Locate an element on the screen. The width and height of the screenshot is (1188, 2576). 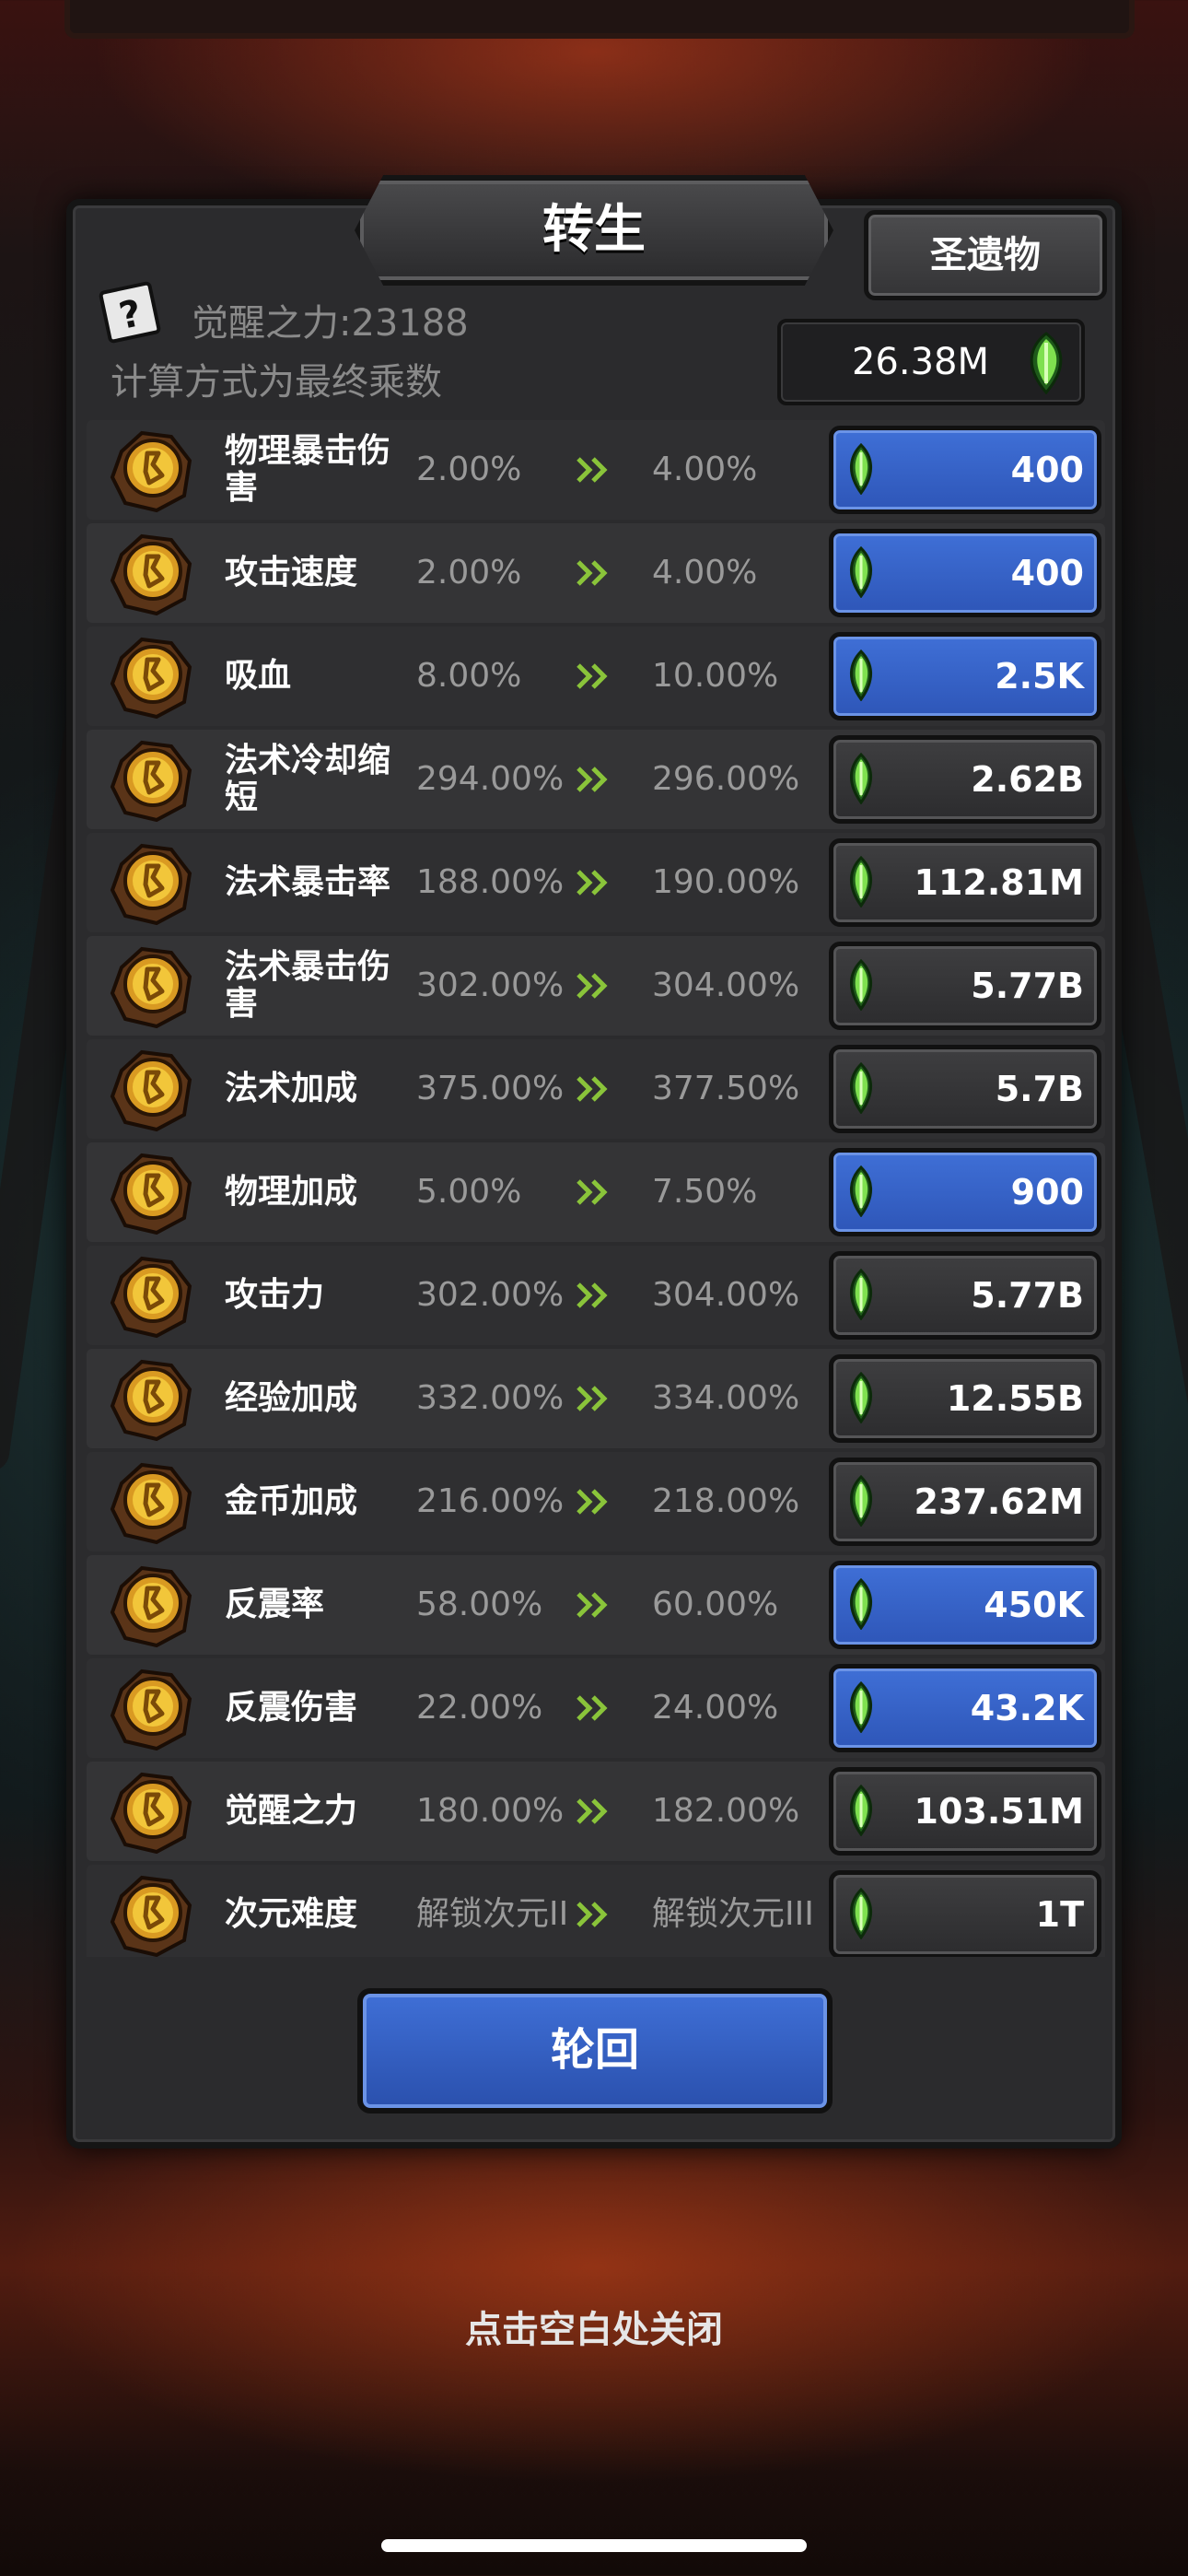
upgrade-cost-button: 450K is located at coordinates (965, 1605).